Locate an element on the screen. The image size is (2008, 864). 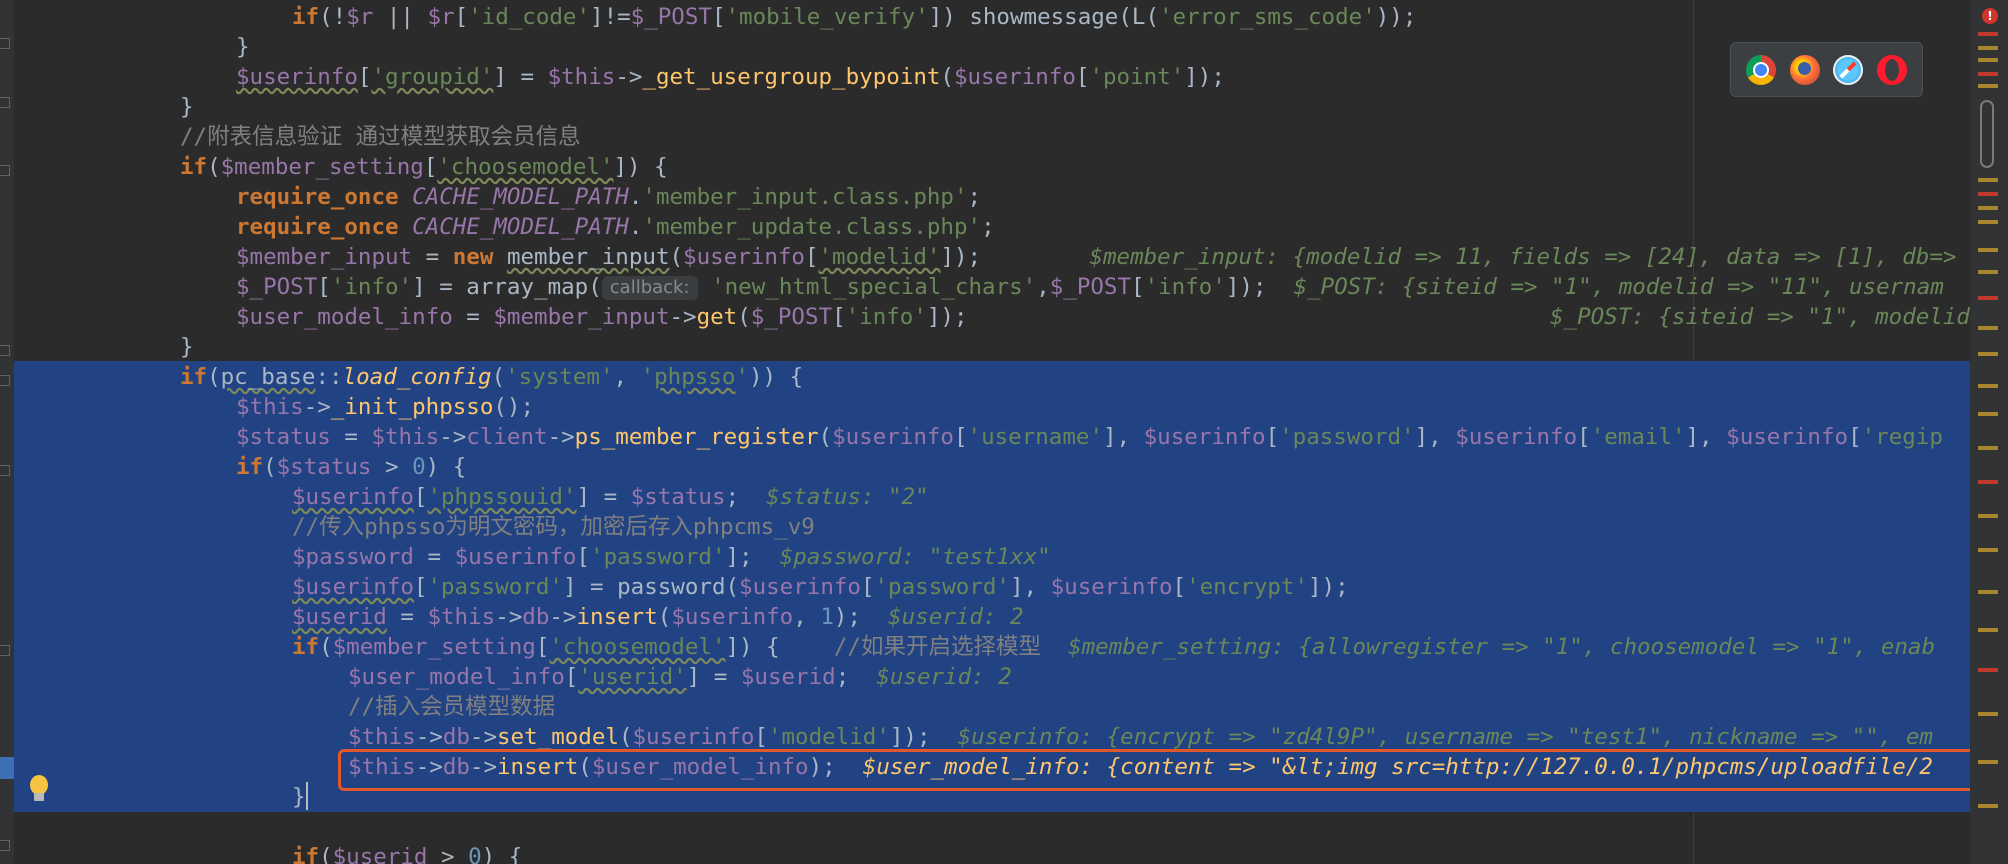
code-comment: //插入会员模型数据 is located at coordinates (451, 707).